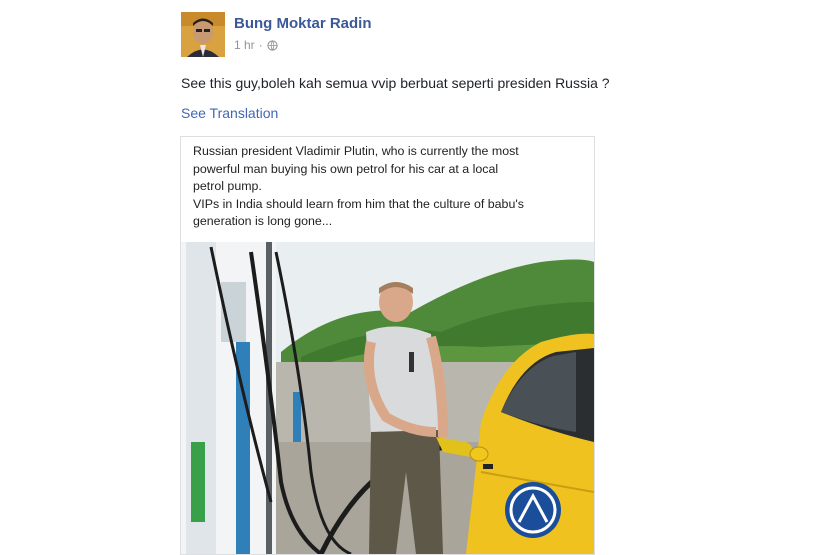  Describe the element at coordinates (203, 34) in the screenshot. I see `avatar` at that location.